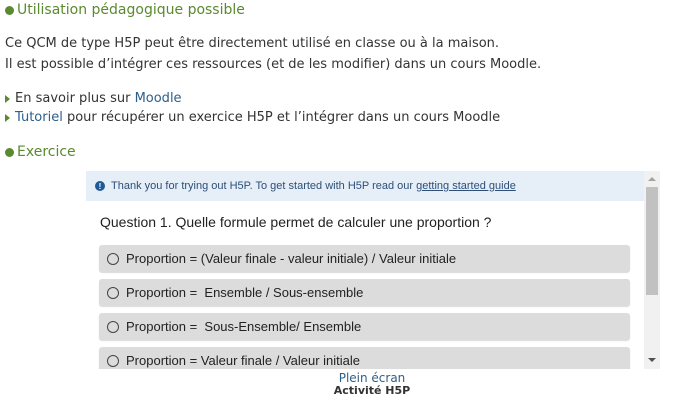 This screenshot has width=686, height=404. I want to click on answer-text: Proportion = Sous-Ensemble/ Ensemble, so click(244, 326).